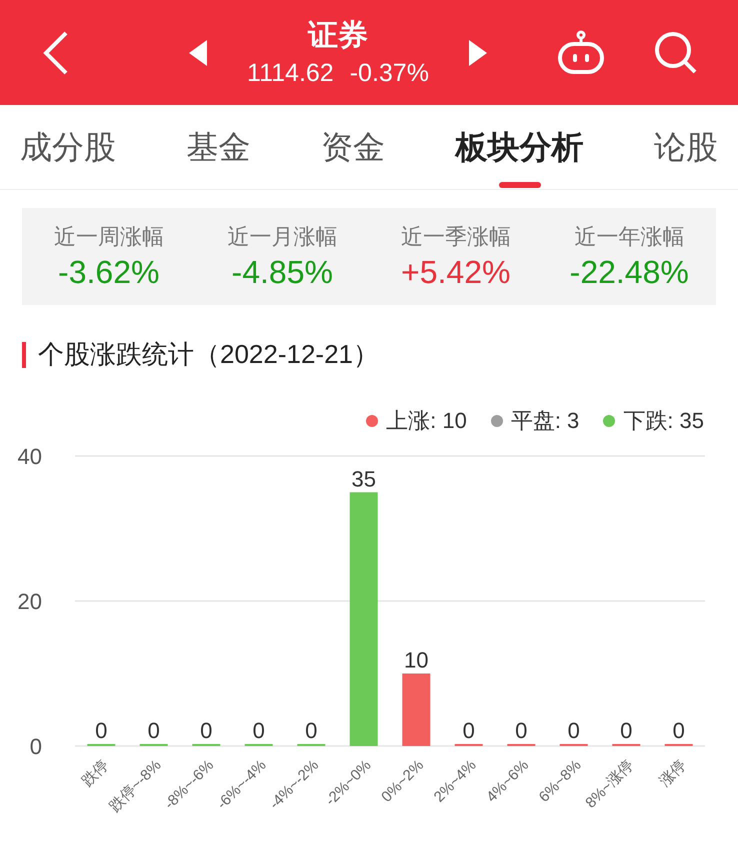 The height and width of the screenshot is (852, 738). Describe the element at coordinates (282, 272) in the screenshot. I see `stat-value: -4.85%` at that location.